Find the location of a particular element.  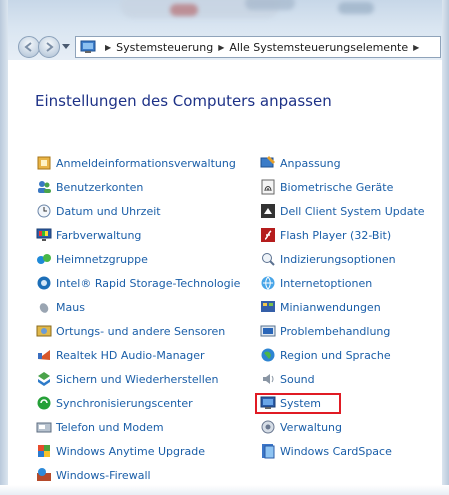

personalize-icon is located at coordinates (267, 162).